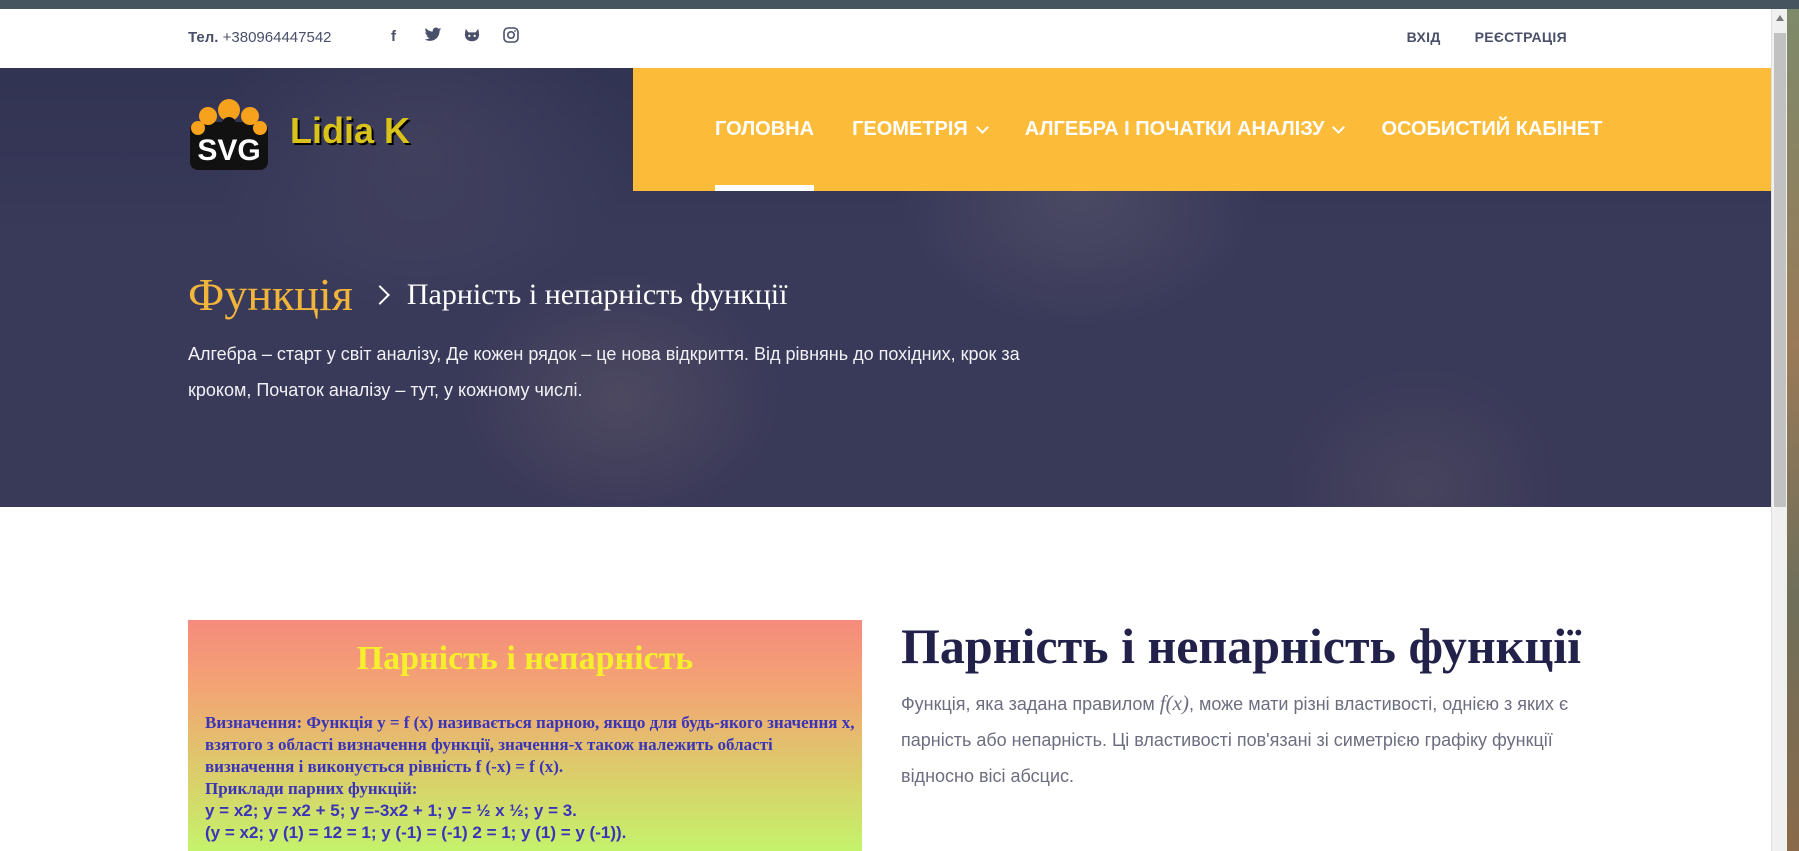 This screenshot has width=1799, height=851. Describe the element at coordinates (510, 36) in the screenshot. I see `instagram-icon` at that location.